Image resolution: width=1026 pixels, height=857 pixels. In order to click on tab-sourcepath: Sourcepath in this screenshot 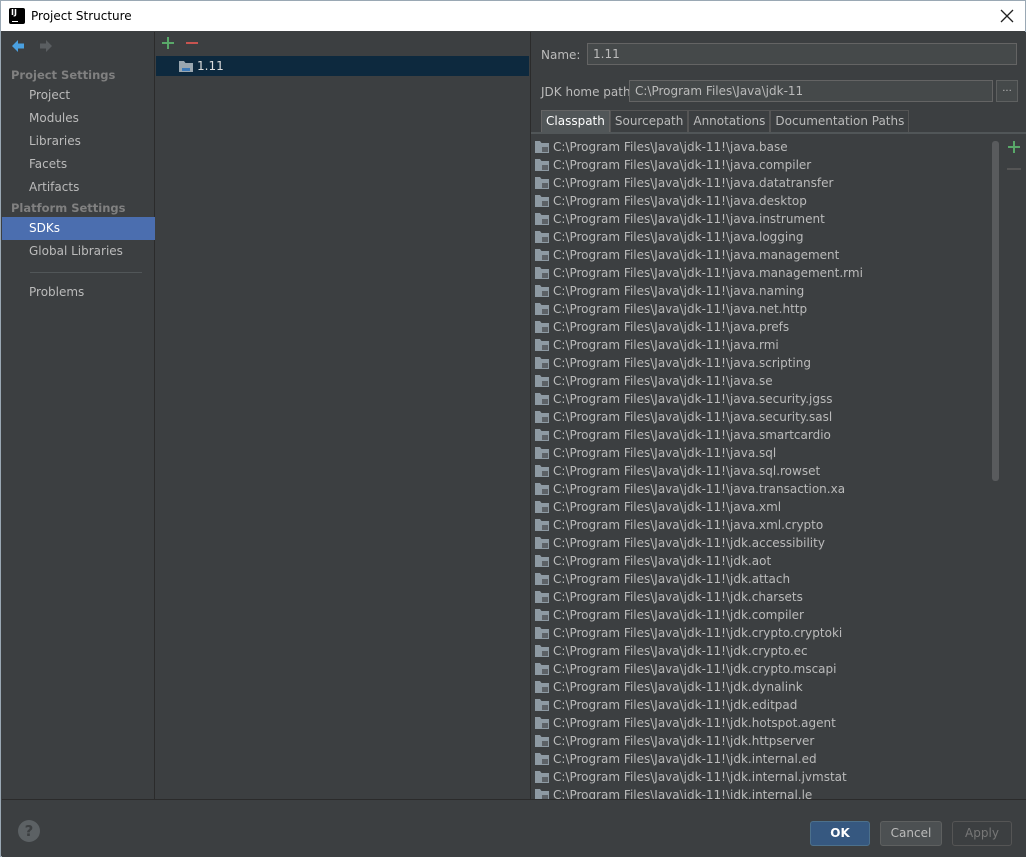, I will do `click(649, 121)`.